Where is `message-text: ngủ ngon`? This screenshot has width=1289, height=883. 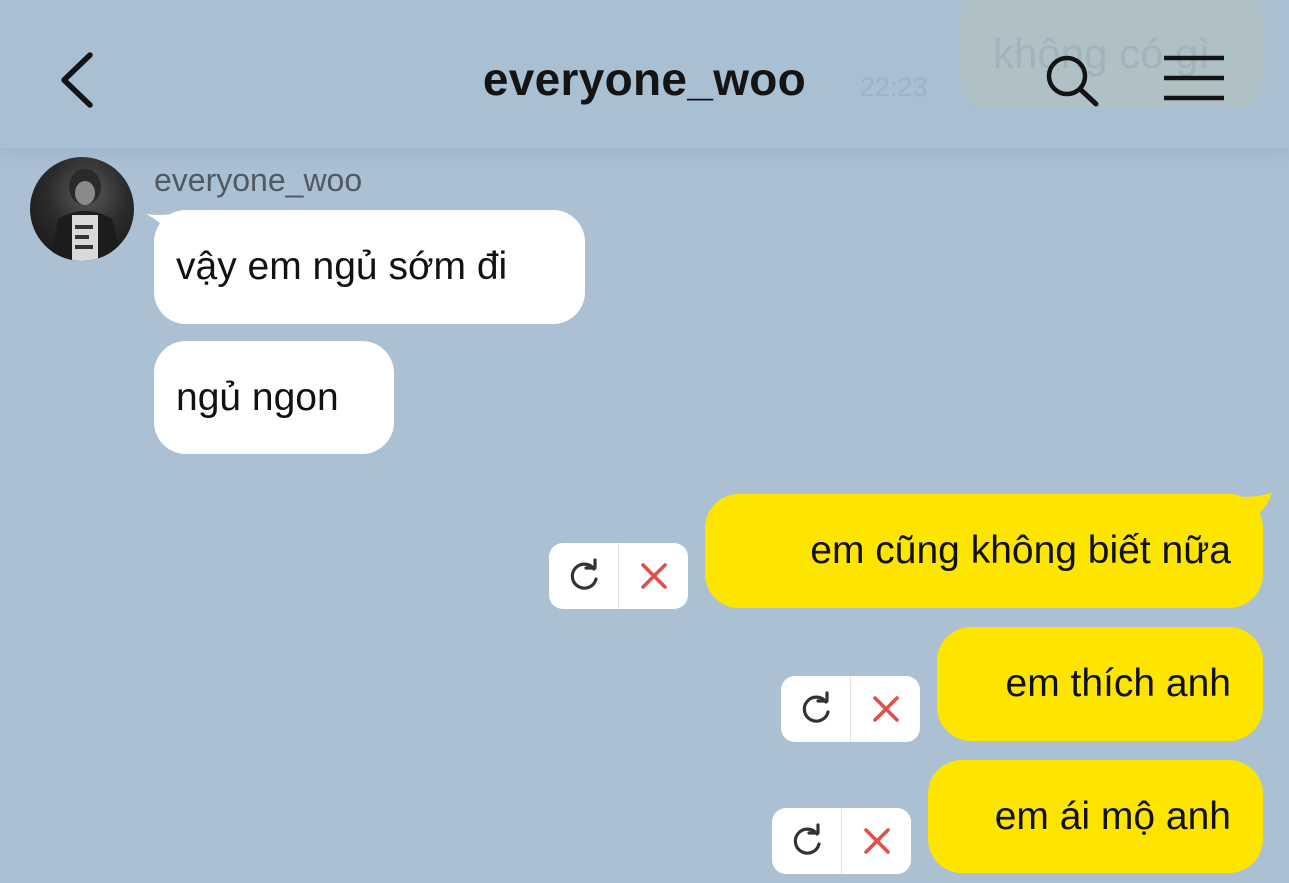 message-text: ngủ ngon is located at coordinates (257, 397).